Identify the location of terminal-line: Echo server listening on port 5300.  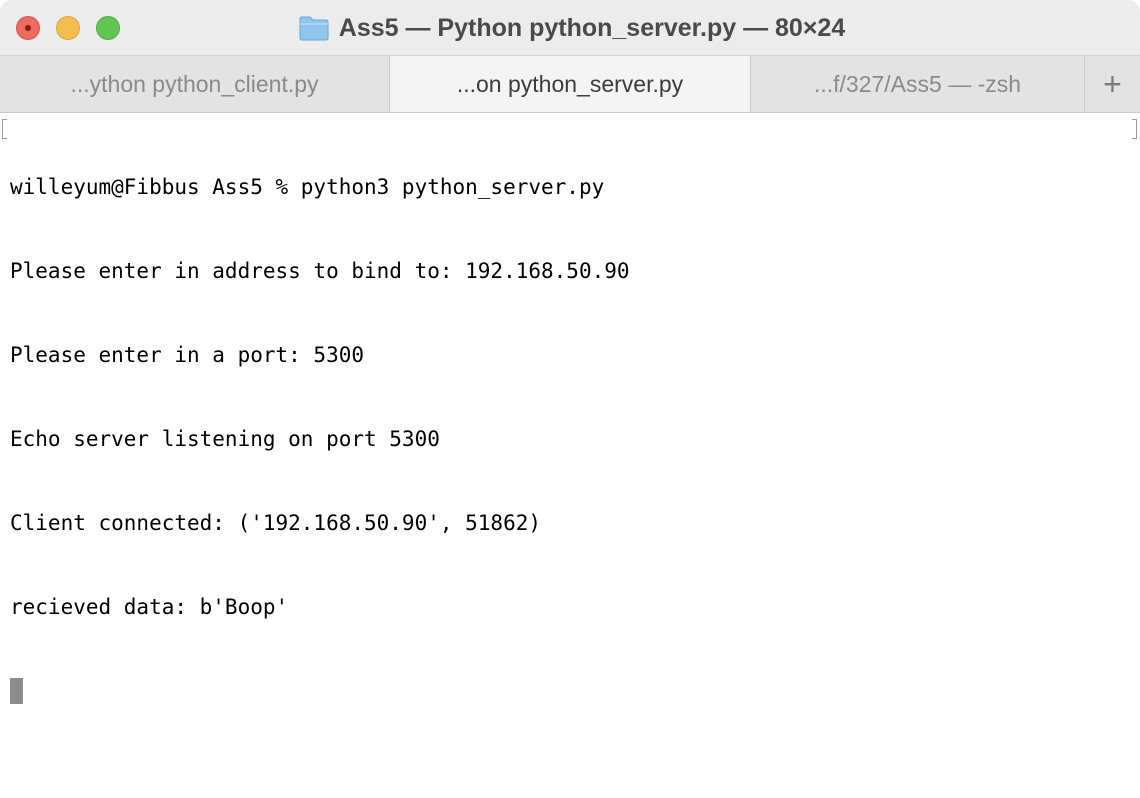
(225, 439).